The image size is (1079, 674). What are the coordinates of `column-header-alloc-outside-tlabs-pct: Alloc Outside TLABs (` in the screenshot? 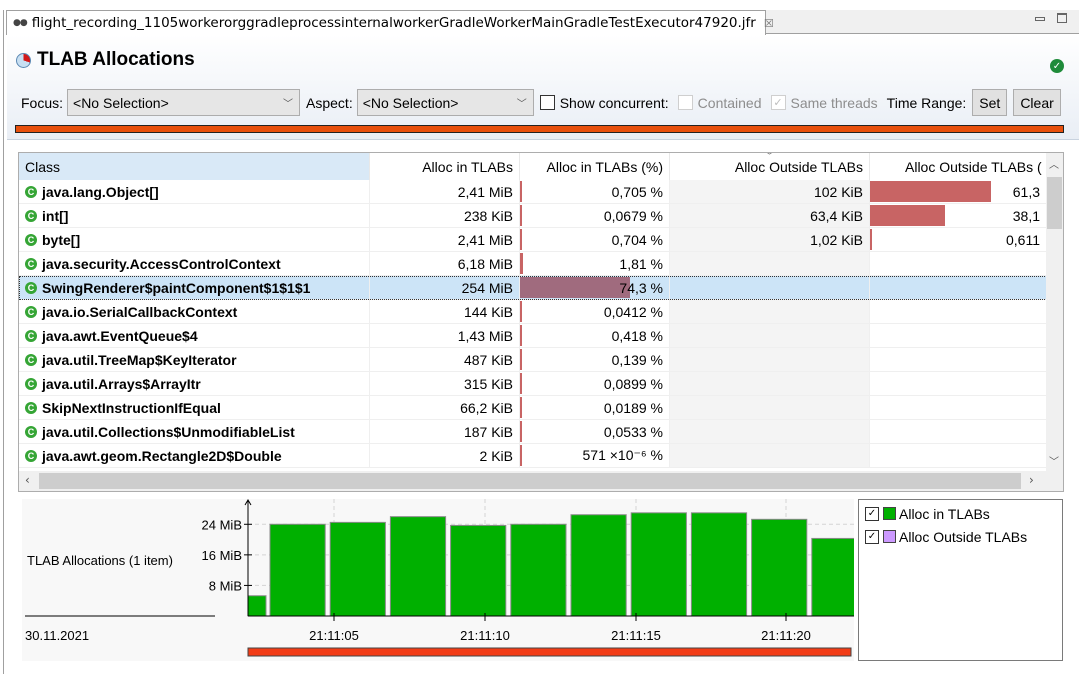 It's located at (958, 166).